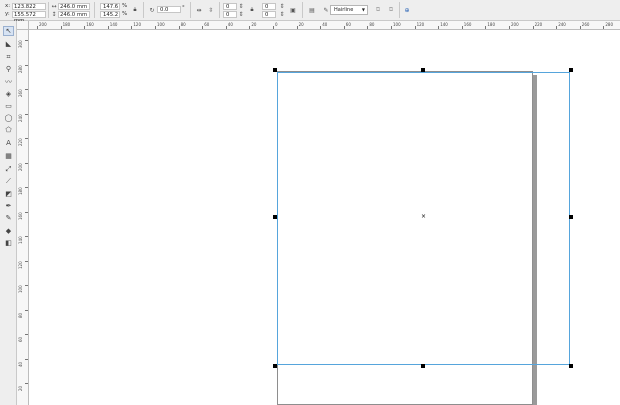  I want to click on smart-fill-tool-icon: ◈, so click(8, 94).